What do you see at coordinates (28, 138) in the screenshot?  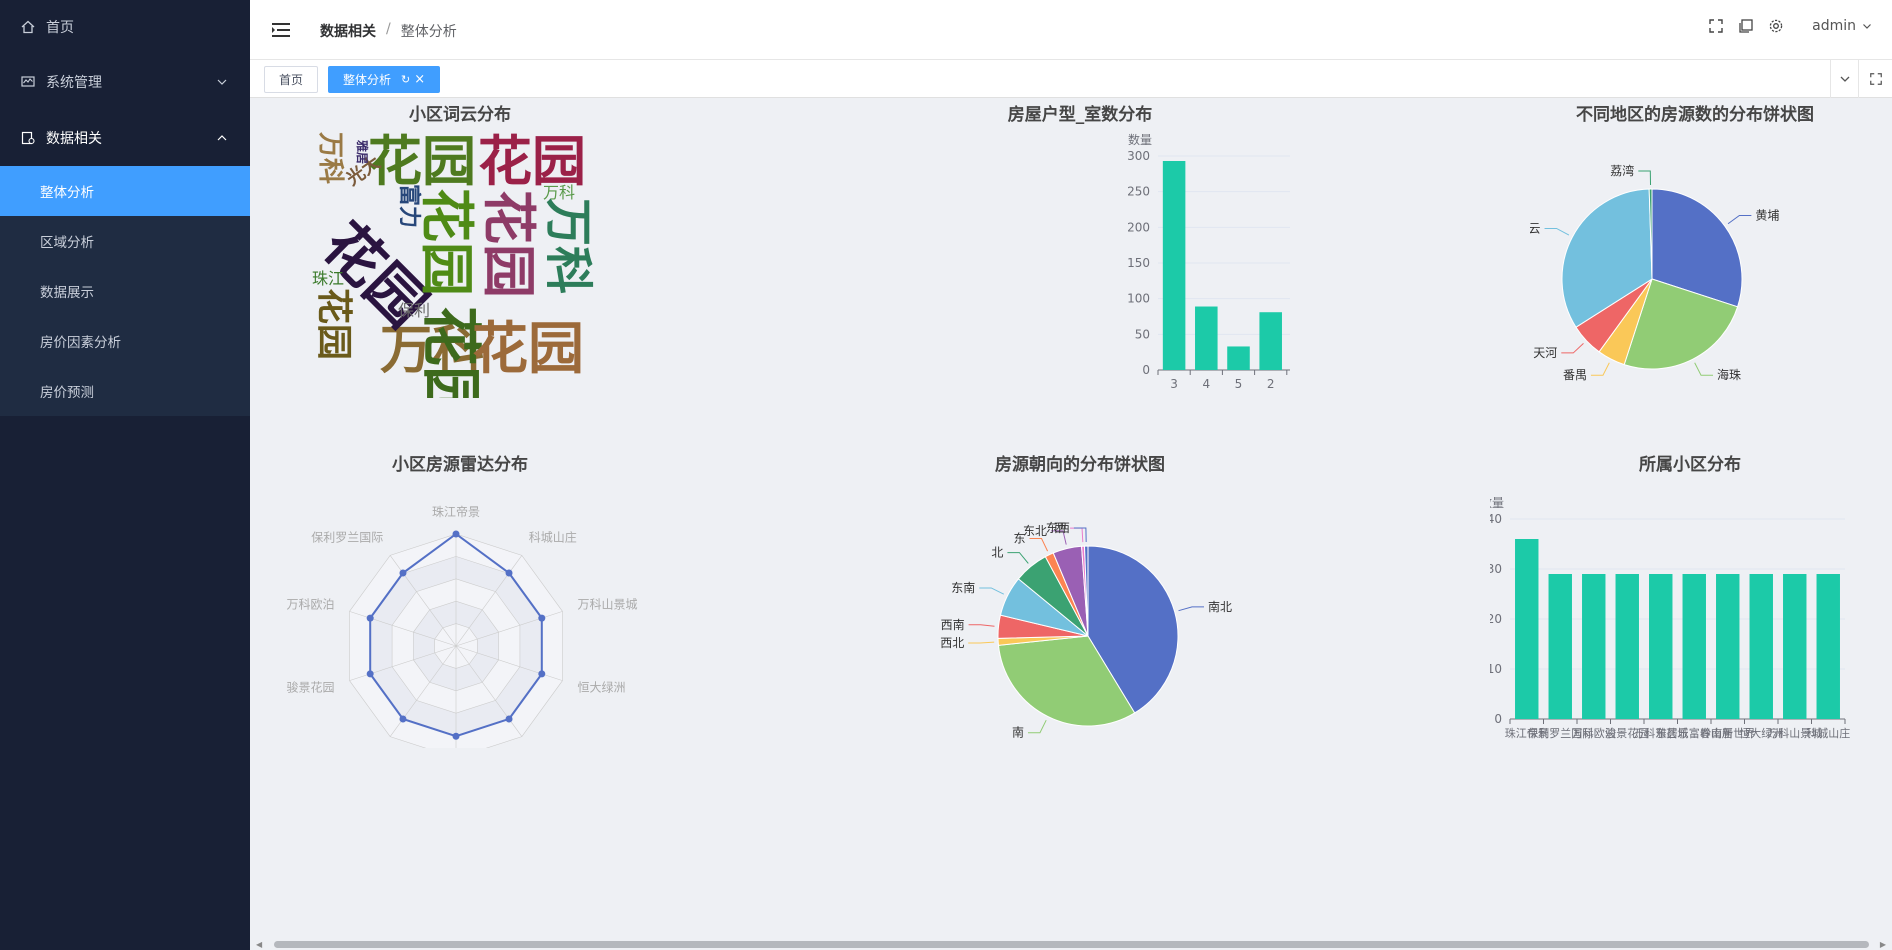 I see `data-icon` at bounding box center [28, 138].